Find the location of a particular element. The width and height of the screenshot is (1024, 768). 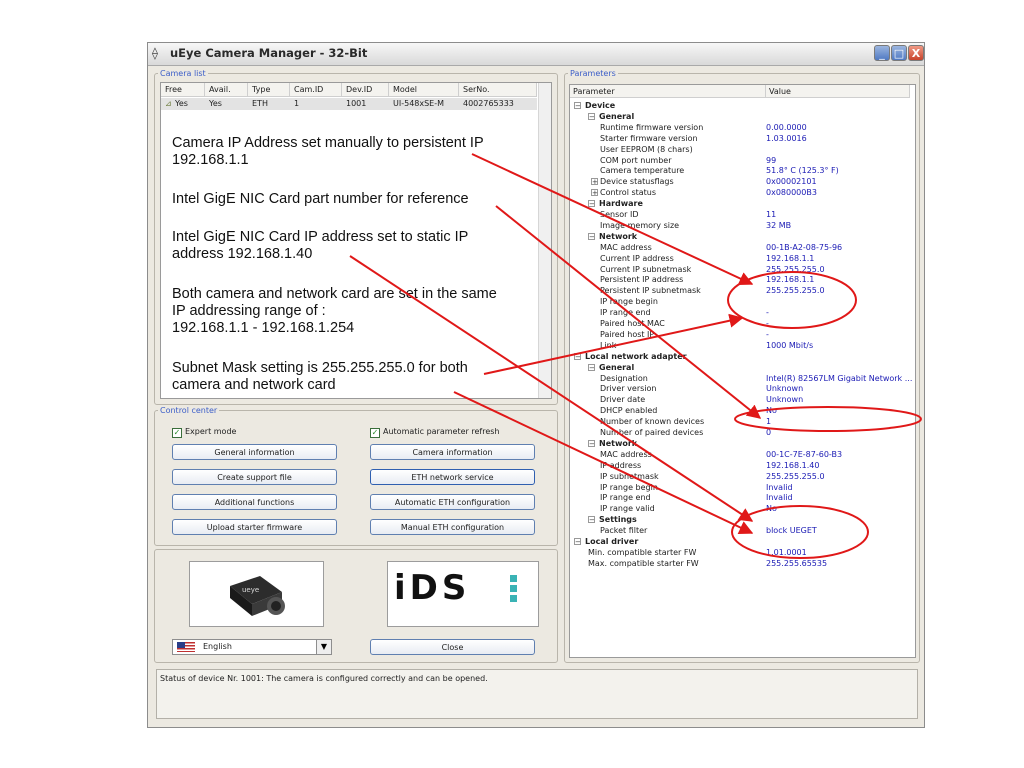

ellipse-nic-ip is located at coordinates (800, 532).